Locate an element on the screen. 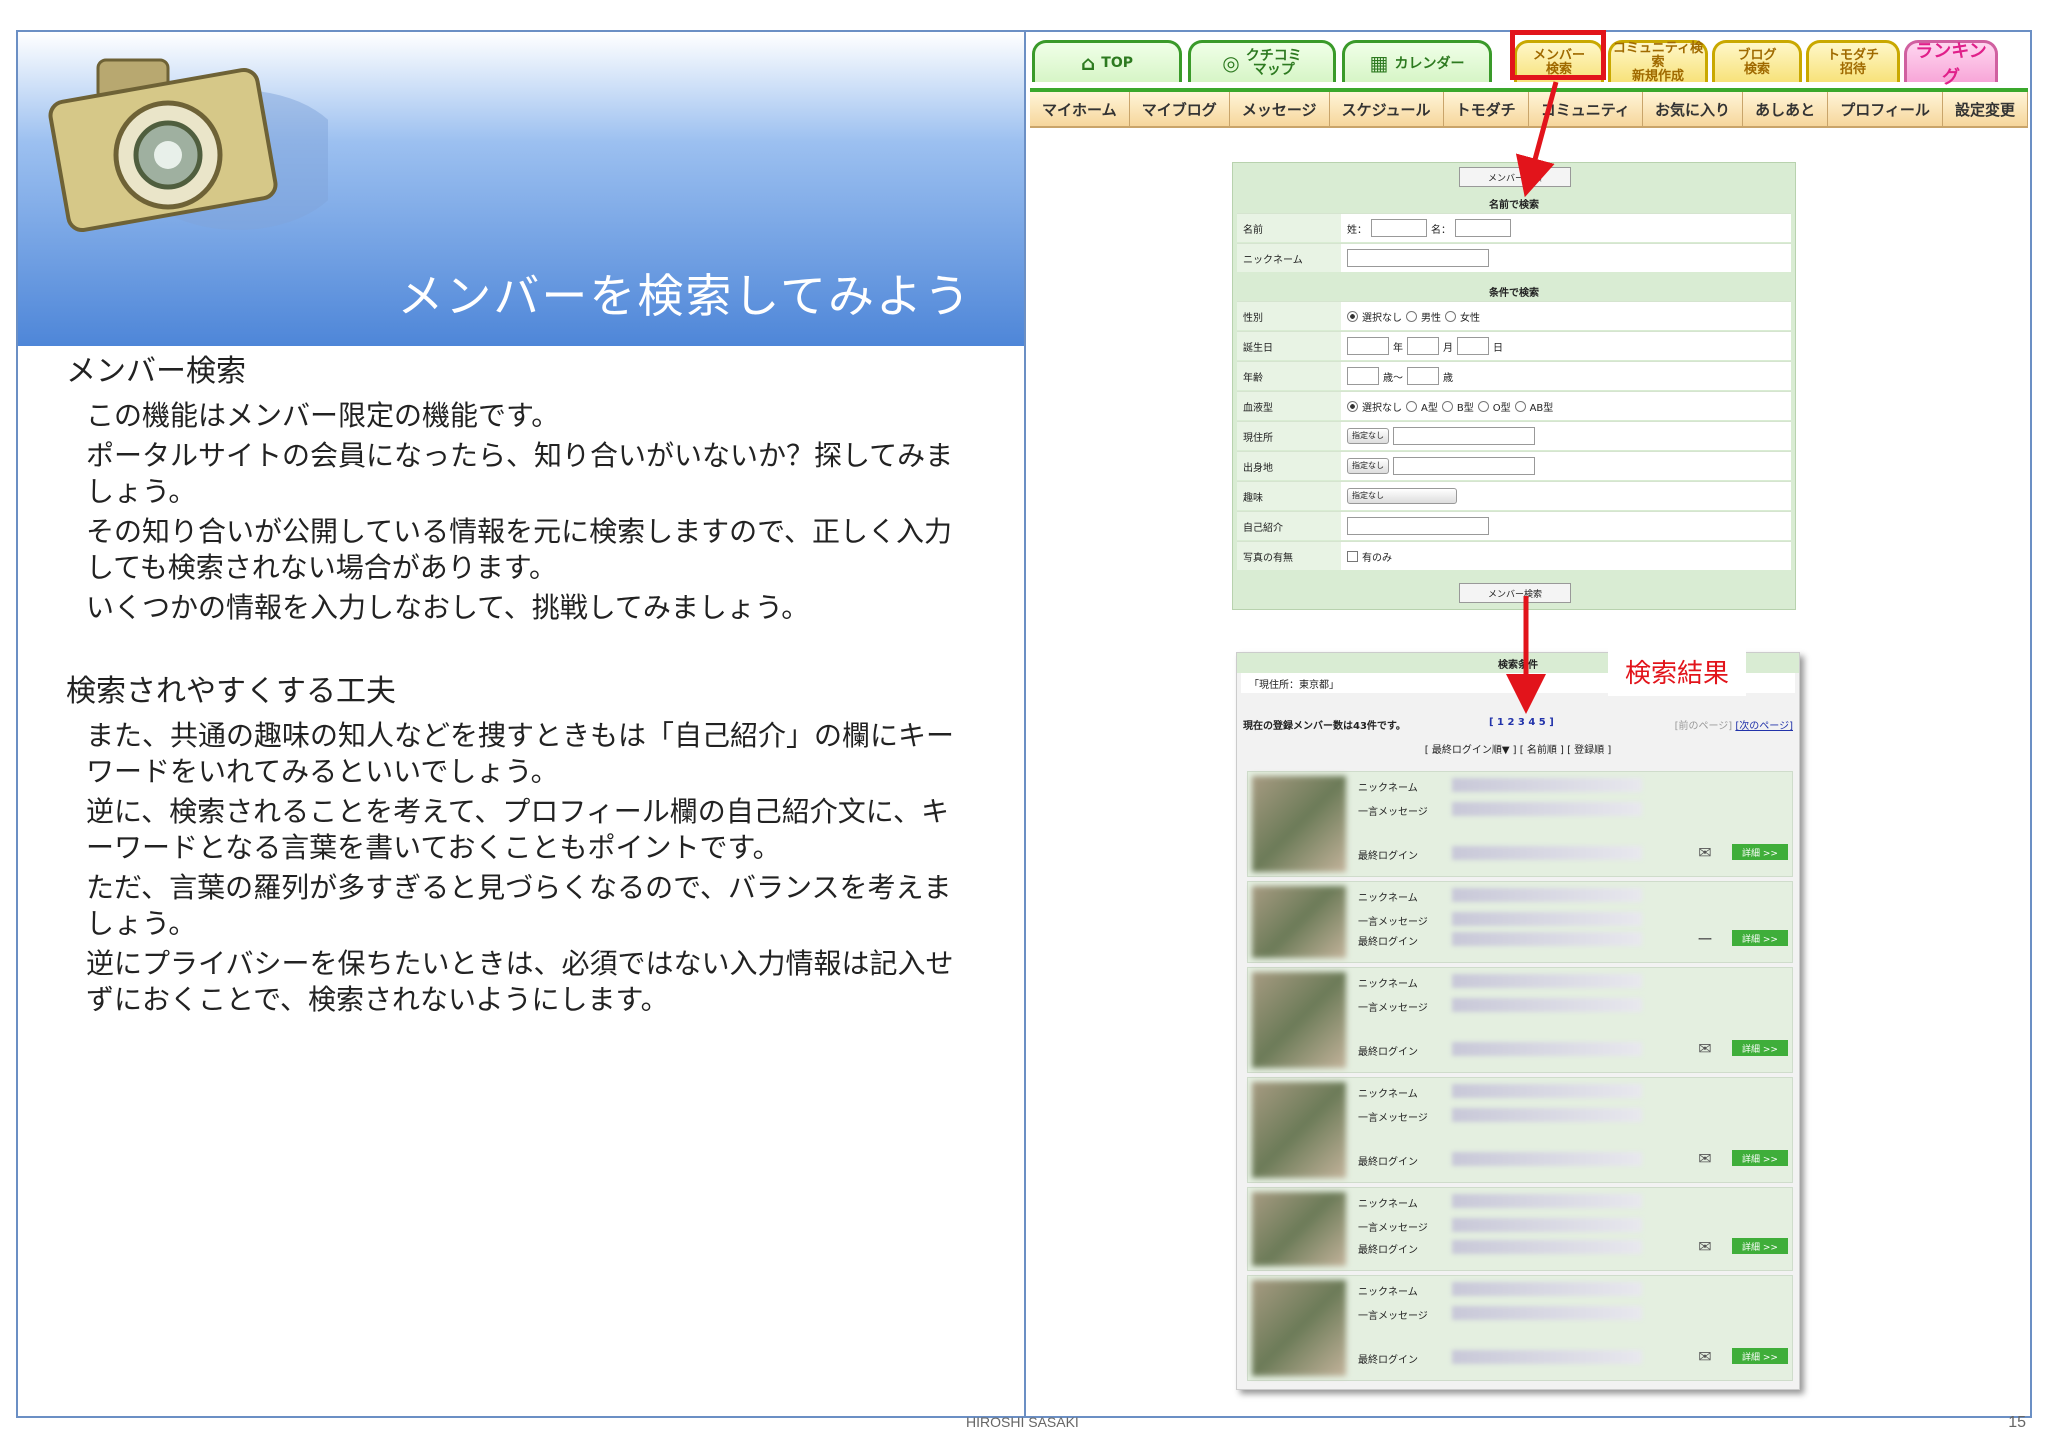  member-search-button: メンバー検索 is located at coordinates (1515, 177).